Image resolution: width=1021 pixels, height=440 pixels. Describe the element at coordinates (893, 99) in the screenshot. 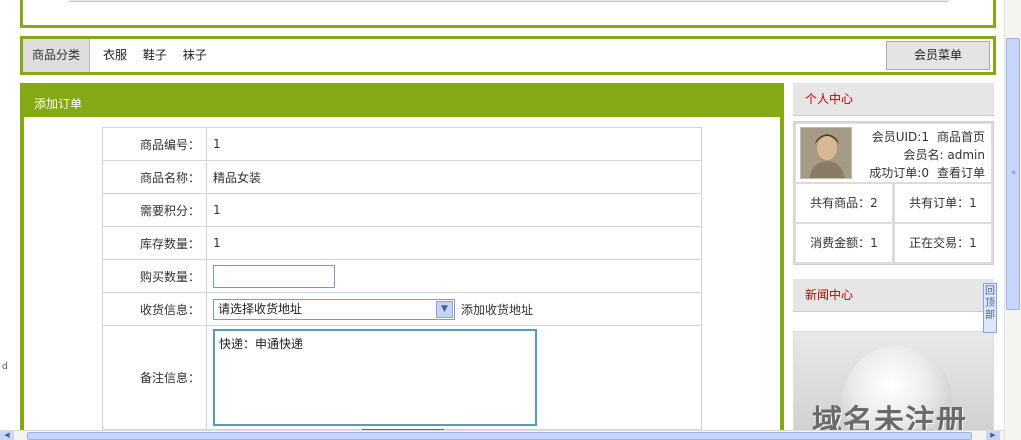

I see `personal-center-title: 个人中心` at that location.